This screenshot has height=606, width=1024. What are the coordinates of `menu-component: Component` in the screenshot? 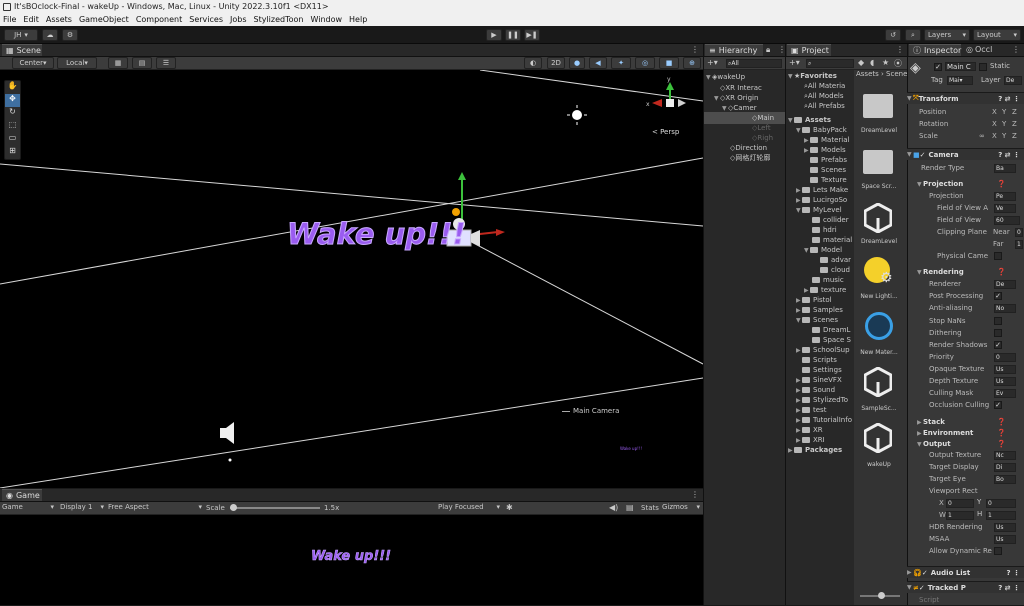 It's located at (159, 19).